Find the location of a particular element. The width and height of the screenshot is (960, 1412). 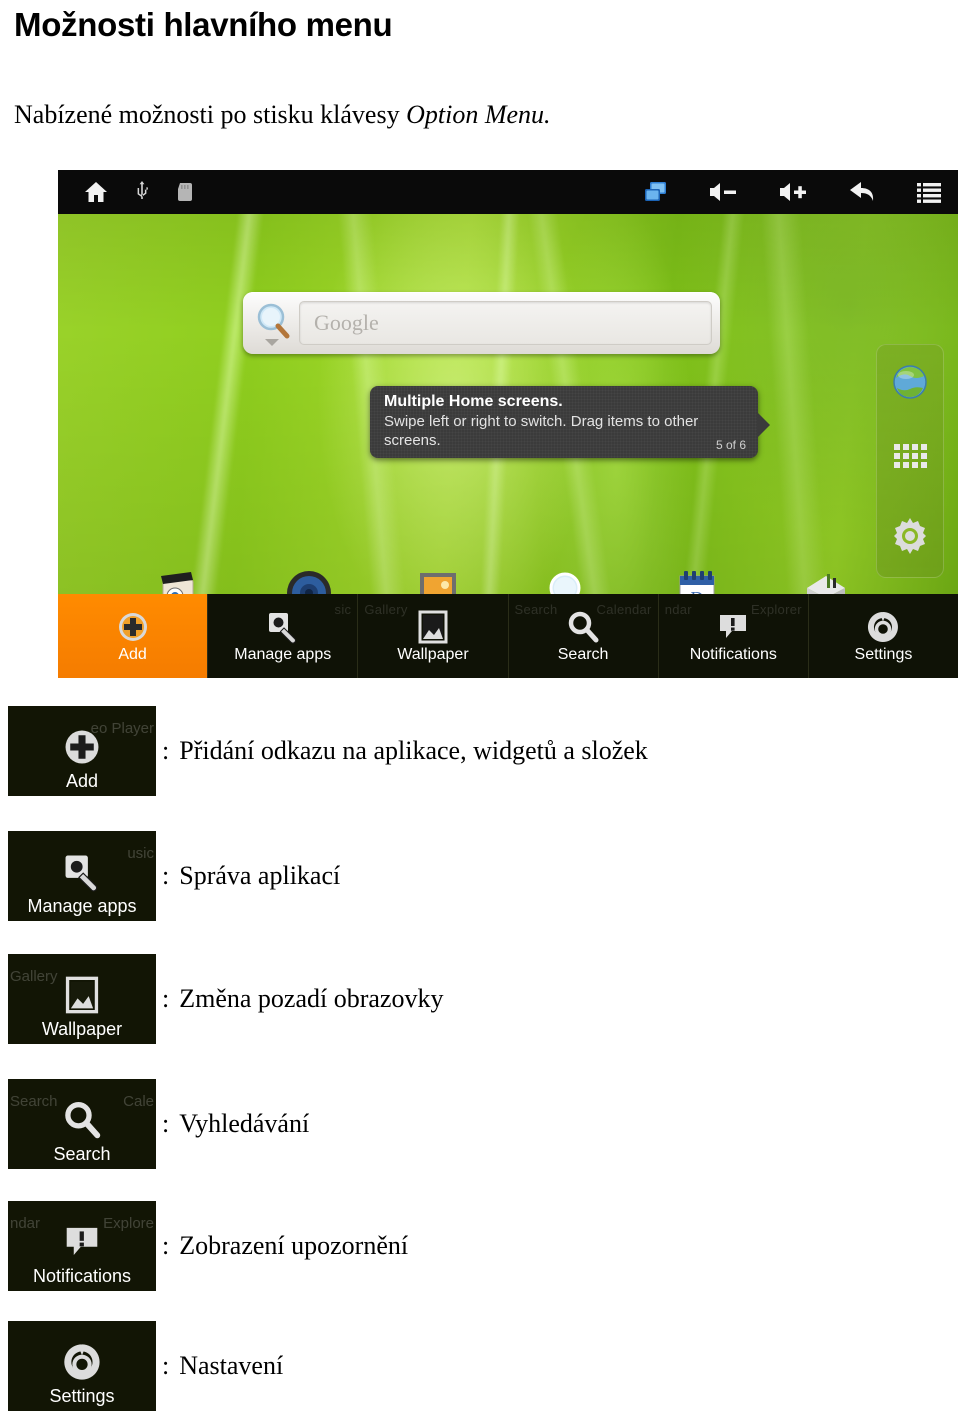

legend-description: : Zobrazení upozornění is located at coordinates (285, 1246).